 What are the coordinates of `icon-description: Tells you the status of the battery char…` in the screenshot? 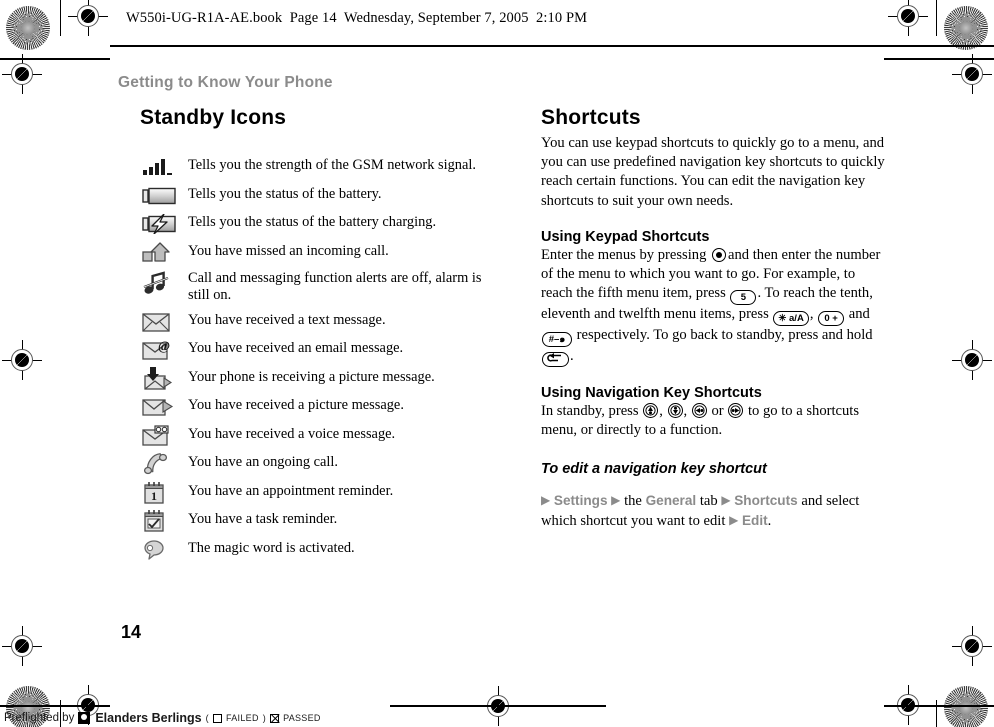 It's located at (312, 222).